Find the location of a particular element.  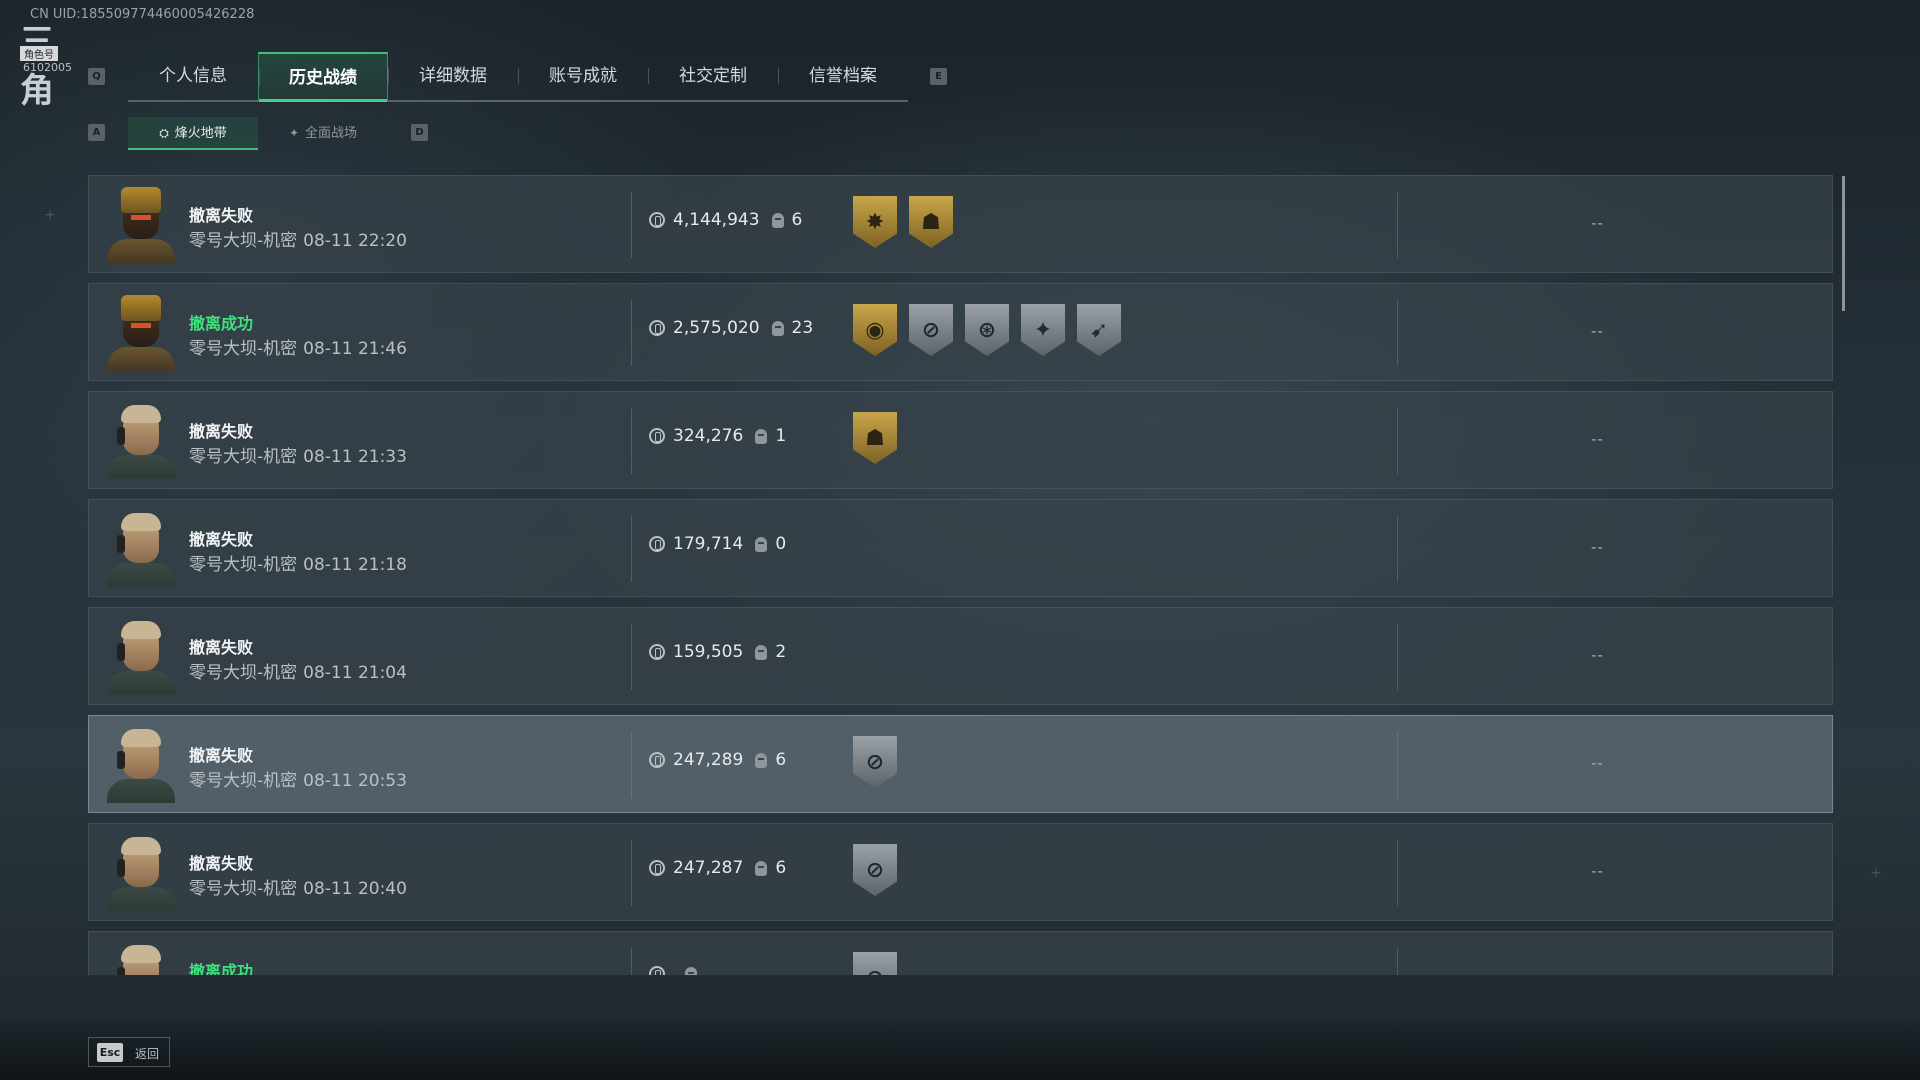

loot-summary: 324,276 1 is located at coordinates (717, 436).